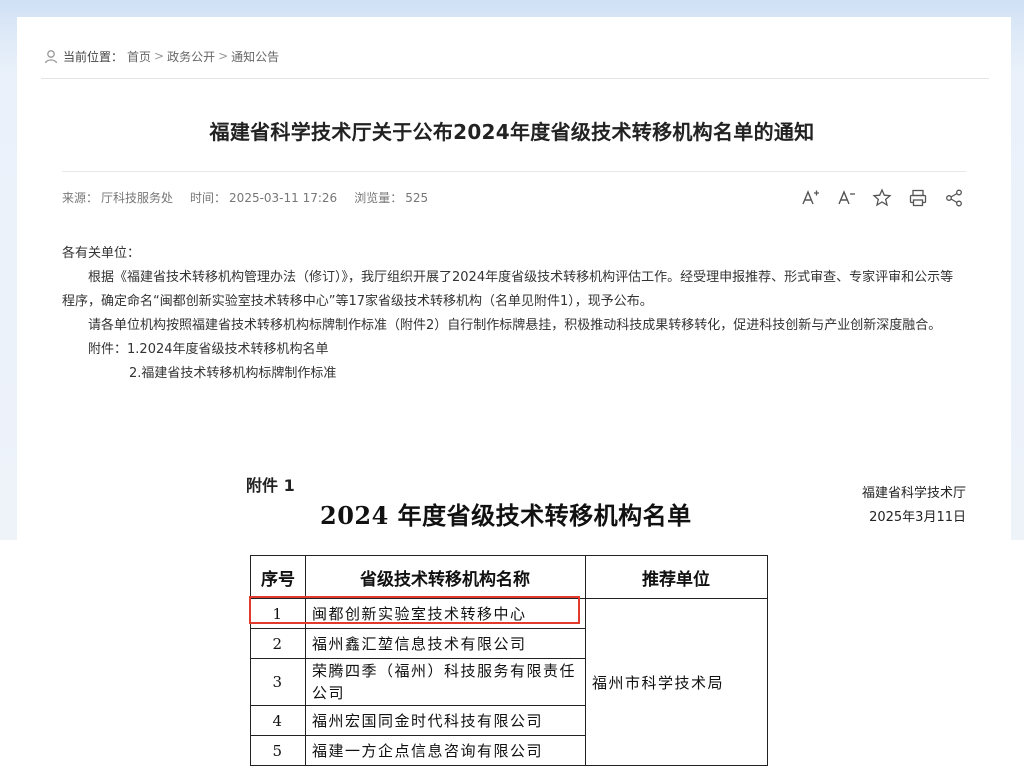 Image resolution: width=1024 pixels, height=768 pixels. I want to click on table-row: 1 闽都创新实验室技术转移中心 福州市科学技术局, so click(509, 682).